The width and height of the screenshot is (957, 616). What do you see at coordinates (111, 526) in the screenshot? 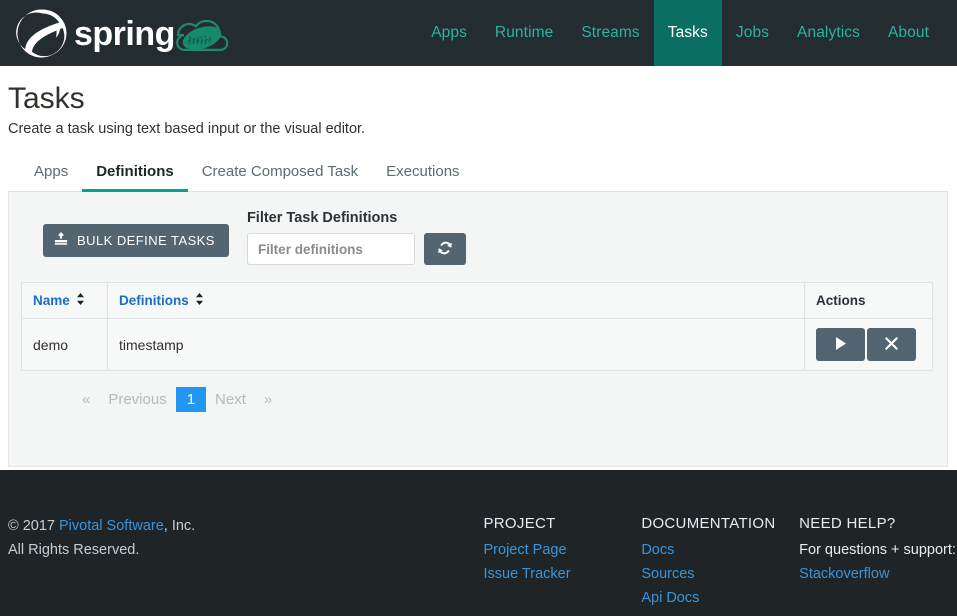
I see `pivotal-software-link: Pivotal Software` at bounding box center [111, 526].